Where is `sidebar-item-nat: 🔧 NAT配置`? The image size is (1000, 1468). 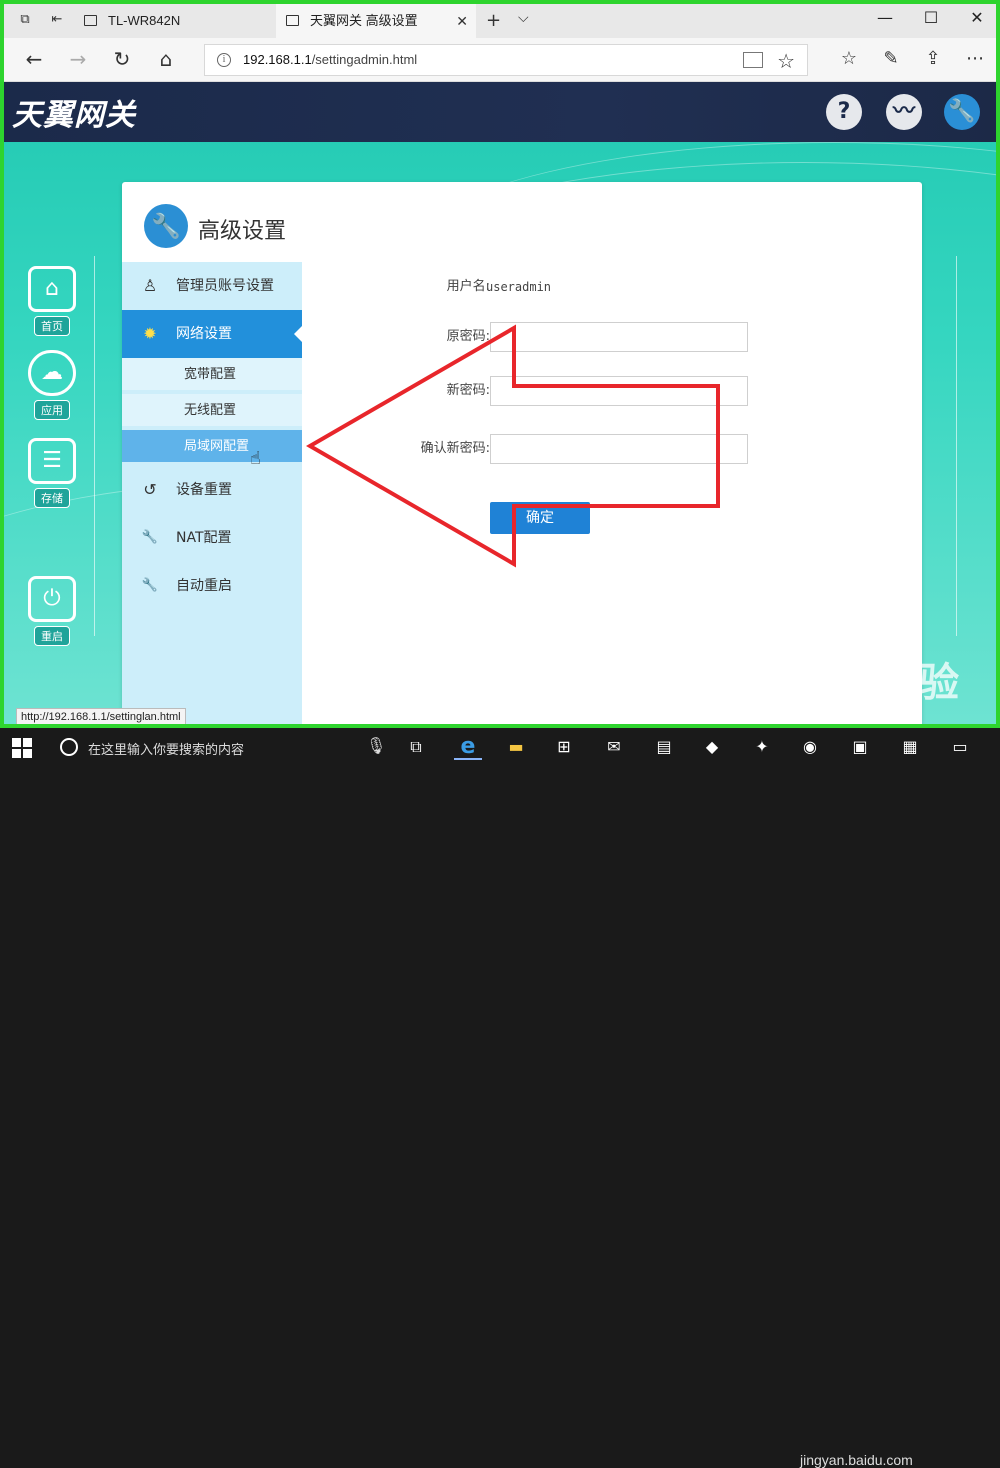 sidebar-item-nat: 🔧 NAT配置 is located at coordinates (212, 538).